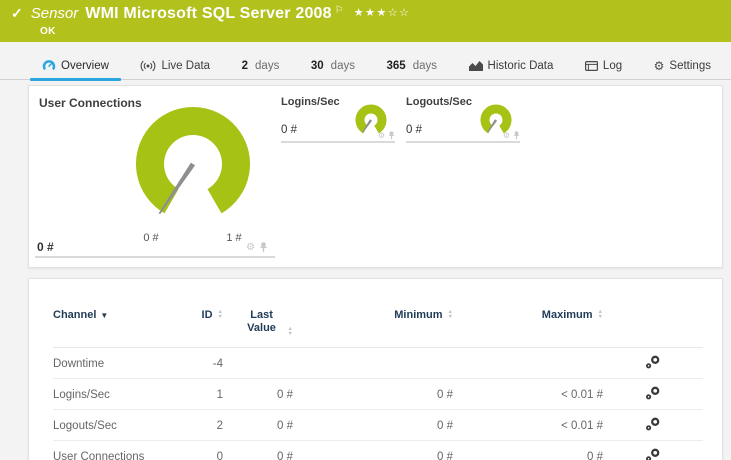 The height and width of the screenshot is (460, 731). Describe the element at coordinates (245, 65) in the screenshot. I see `tab-number: 2` at that location.